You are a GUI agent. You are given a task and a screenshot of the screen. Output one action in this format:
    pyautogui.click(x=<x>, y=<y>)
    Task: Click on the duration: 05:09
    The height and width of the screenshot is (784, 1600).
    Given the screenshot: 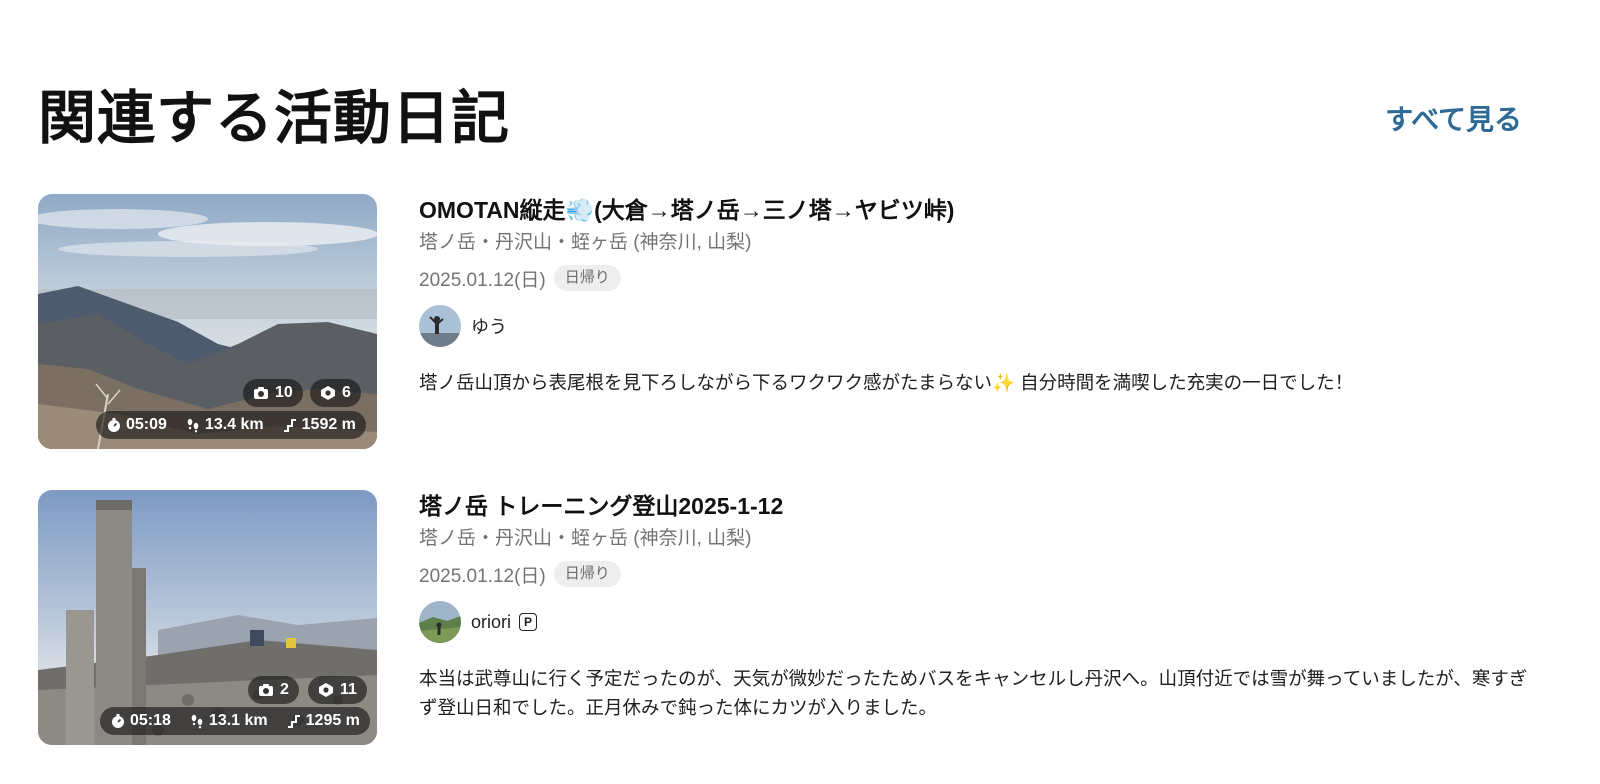 What is the action you would take?
    pyautogui.click(x=146, y=424)
    